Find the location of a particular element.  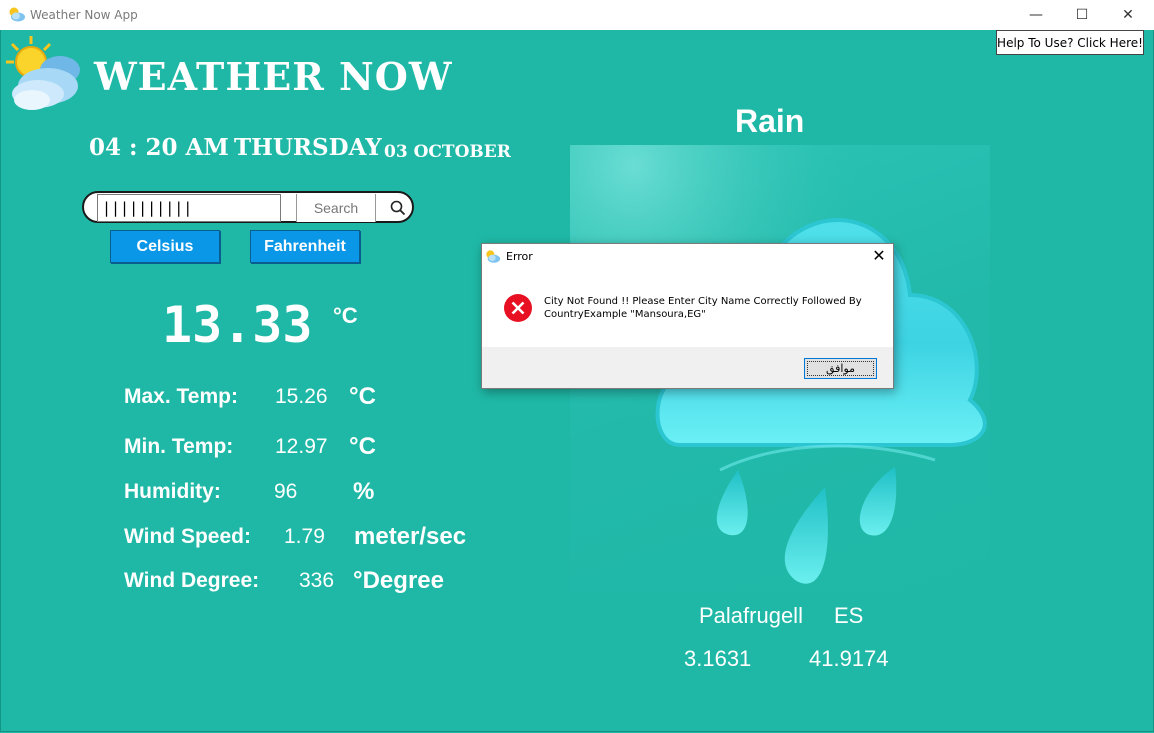

error-icon is located at coordinates (518, 308).